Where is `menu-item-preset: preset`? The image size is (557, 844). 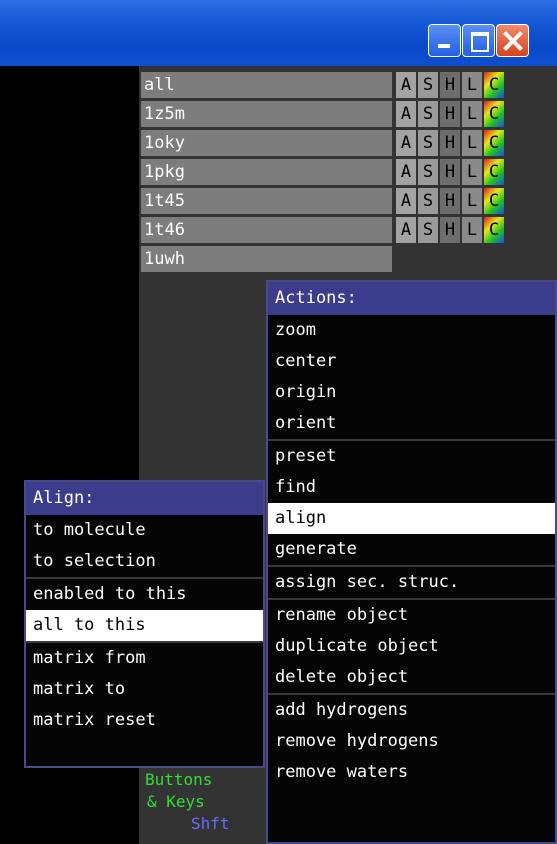 menu-item-preset: preset is located at coordinates (411, 456).